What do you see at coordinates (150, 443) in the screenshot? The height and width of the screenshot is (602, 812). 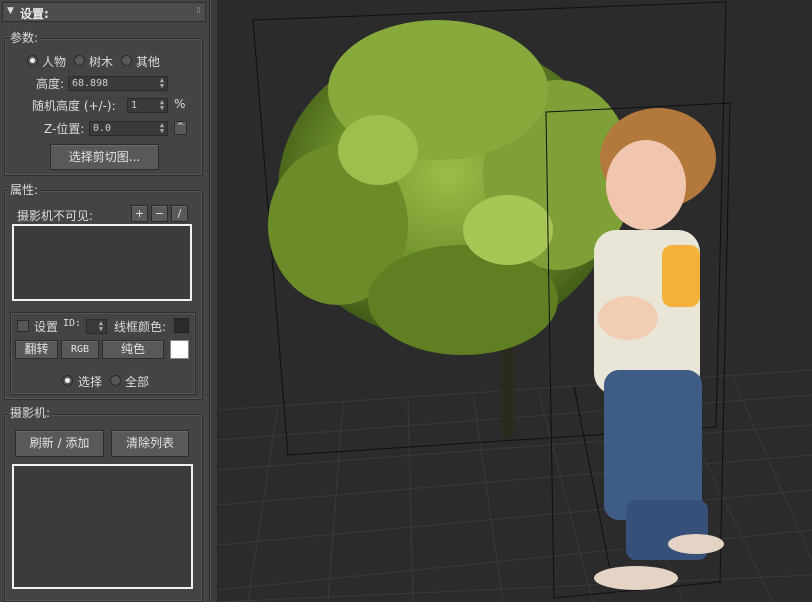 I see `clear-list-button: 清除列表` at bounding box center [150, 443].